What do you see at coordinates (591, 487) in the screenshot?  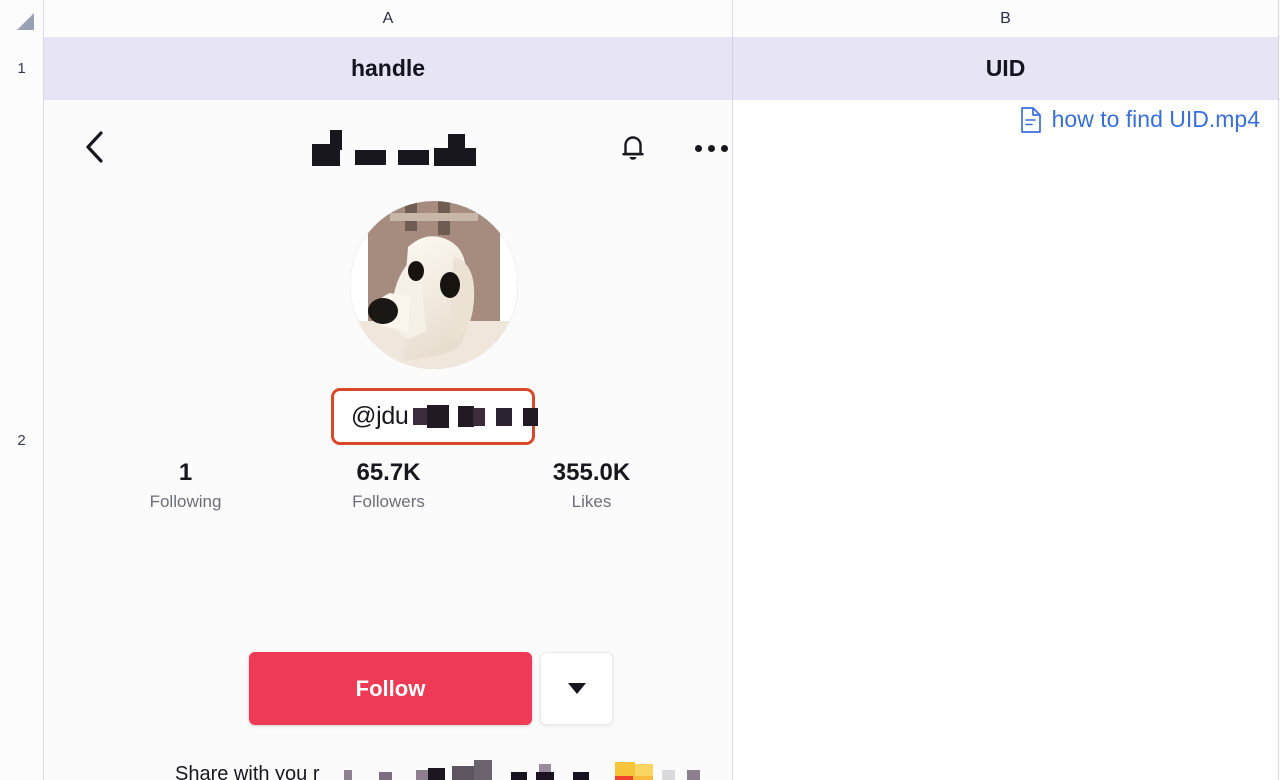 I see `stat-likes: 355.0K Likes` at bounding box center [591, 487].